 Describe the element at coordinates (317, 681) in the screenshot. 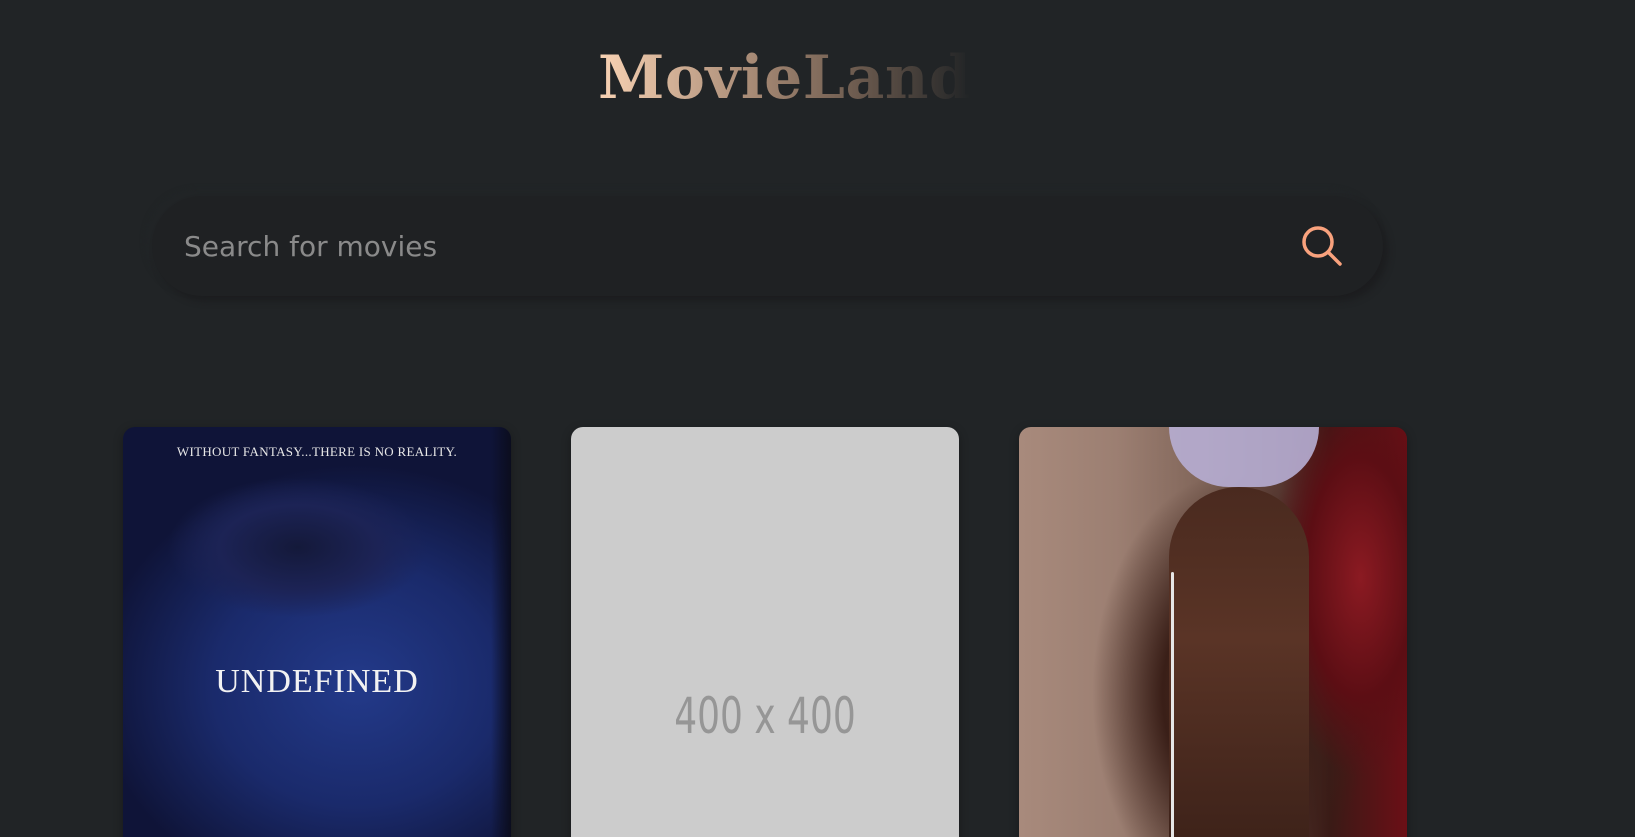

I see `poster-title: UNDEFINED` at that location.